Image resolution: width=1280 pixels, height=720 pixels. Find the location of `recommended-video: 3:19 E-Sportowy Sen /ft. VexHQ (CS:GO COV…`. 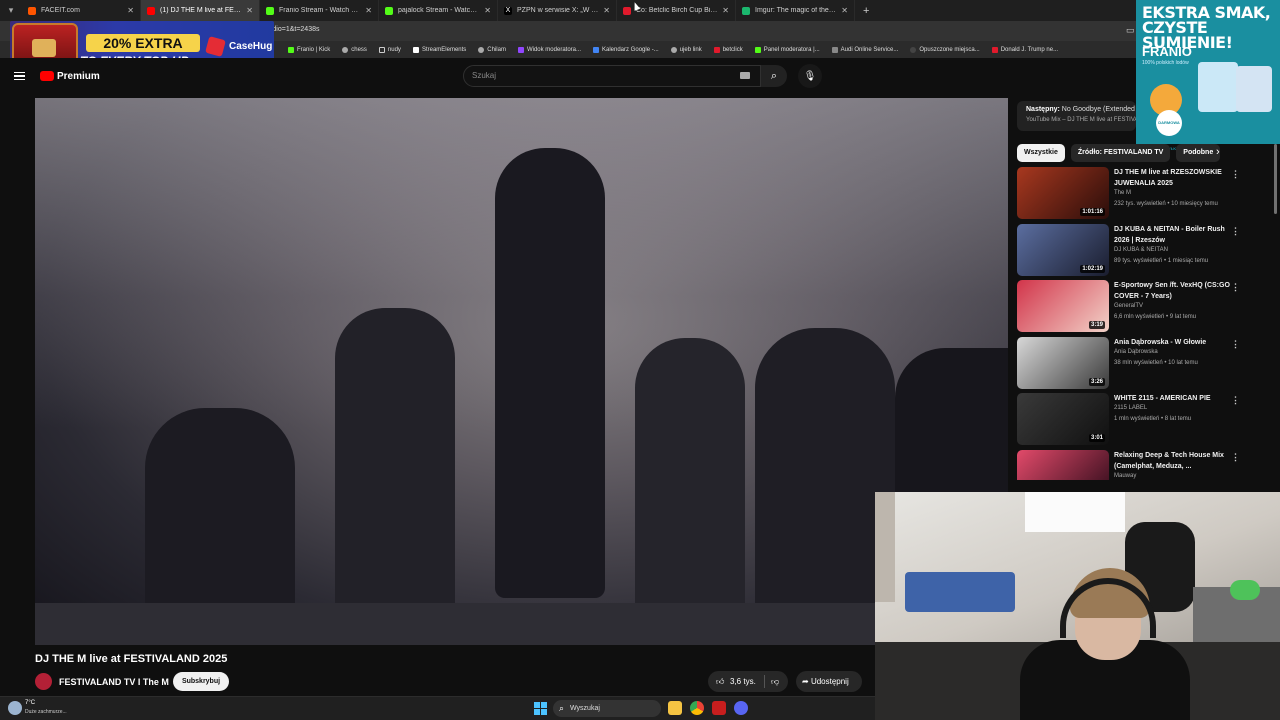

recommended-video: 3:19 E-Sportowy Sen /ft. VexHQ (CS:GO COV… is located at coordinates (1142, 306).